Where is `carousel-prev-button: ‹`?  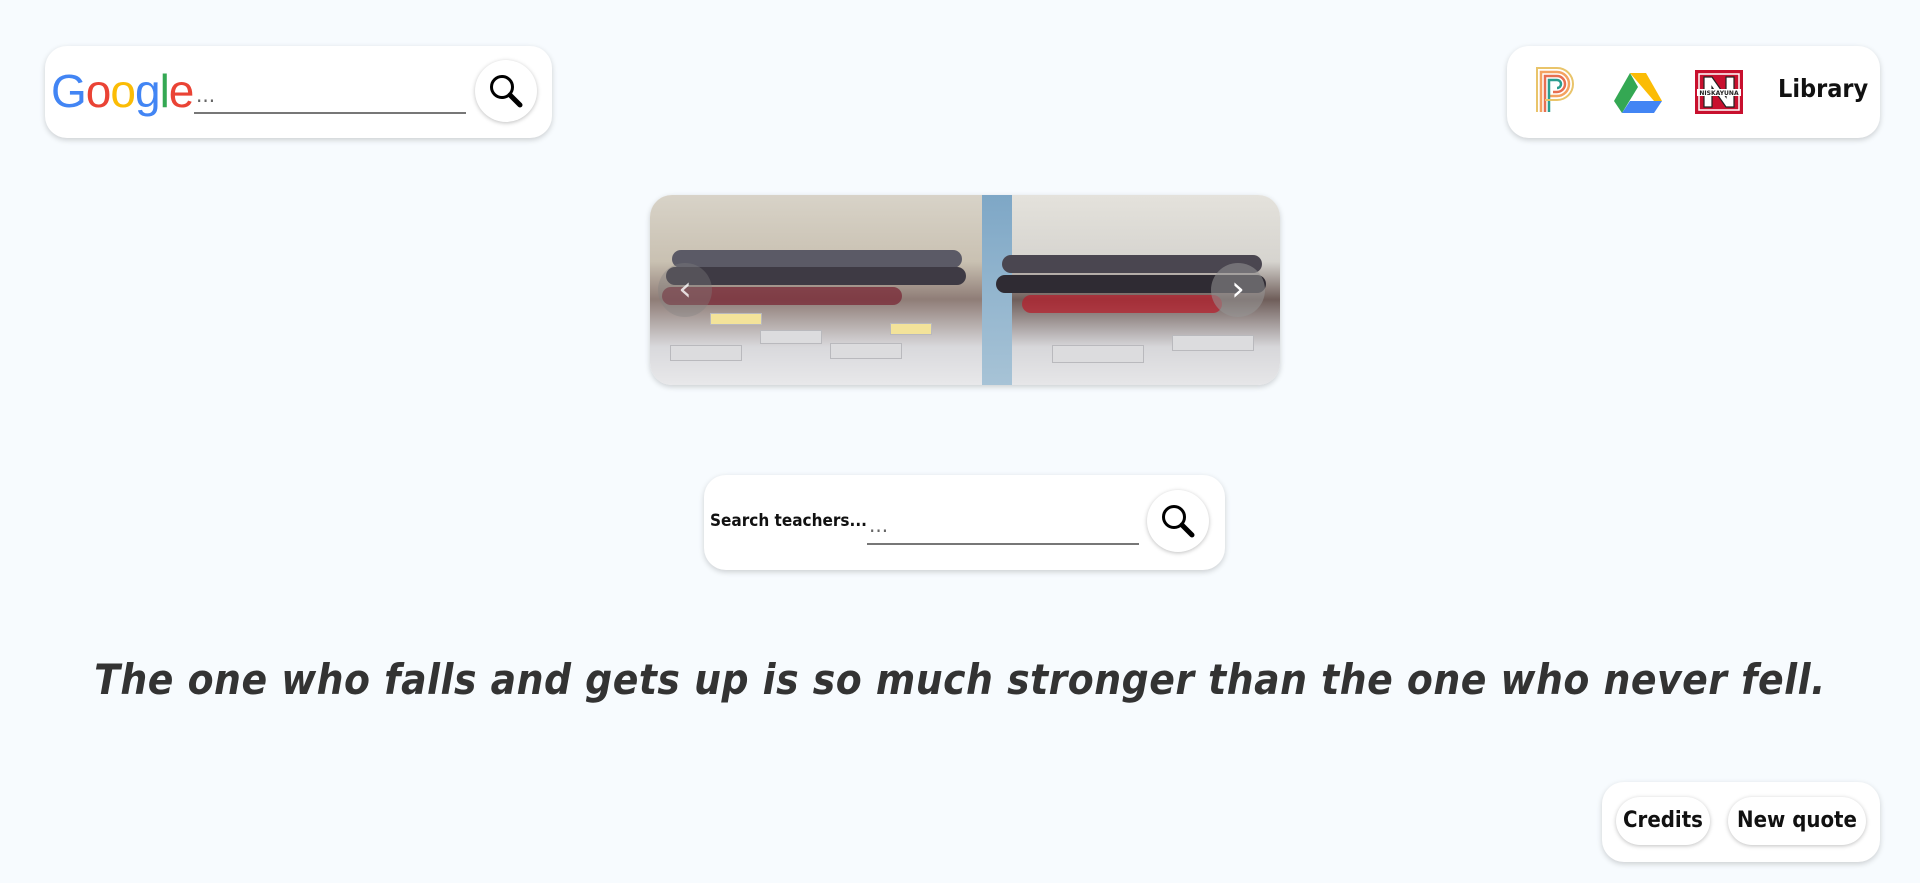 carousel-prev-button: ‹ is located at coordinates (685, 290).